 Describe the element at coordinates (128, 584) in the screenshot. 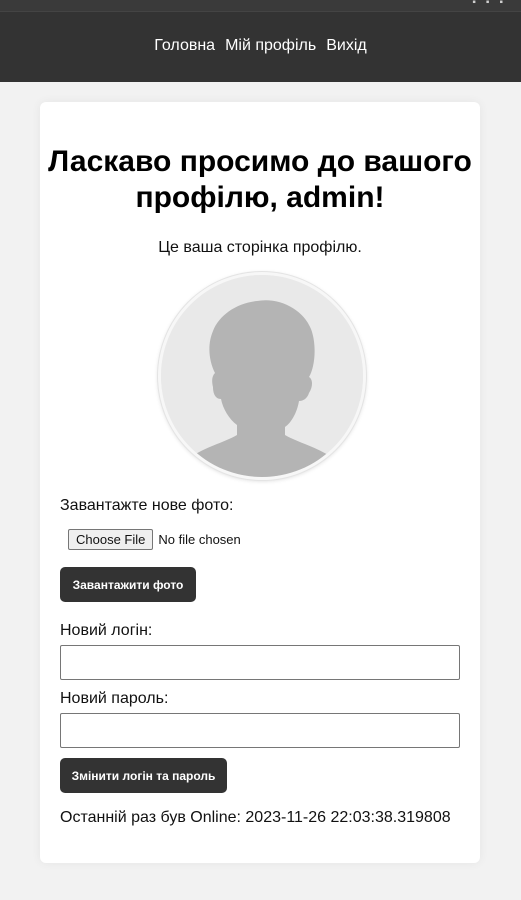

I see `upload-photo-button: Завантажити фото` at that location.